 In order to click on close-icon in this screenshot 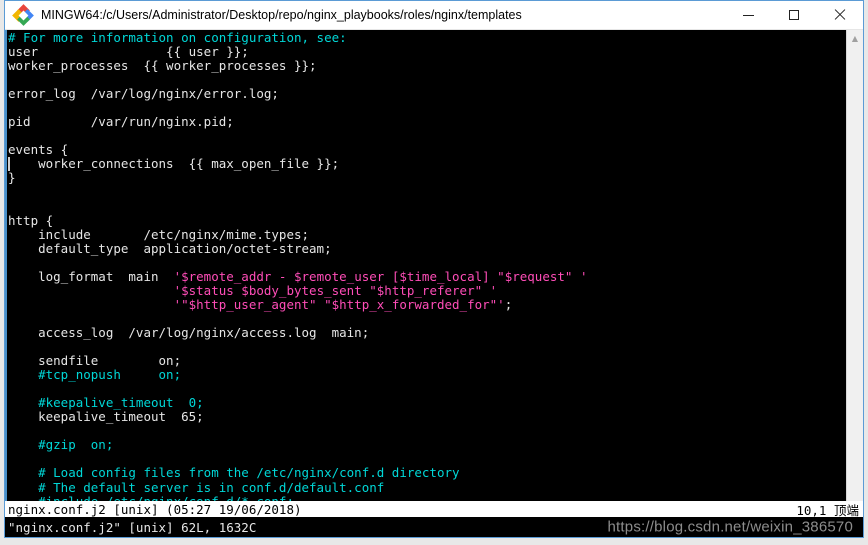, I will do `click(840, 15)`.